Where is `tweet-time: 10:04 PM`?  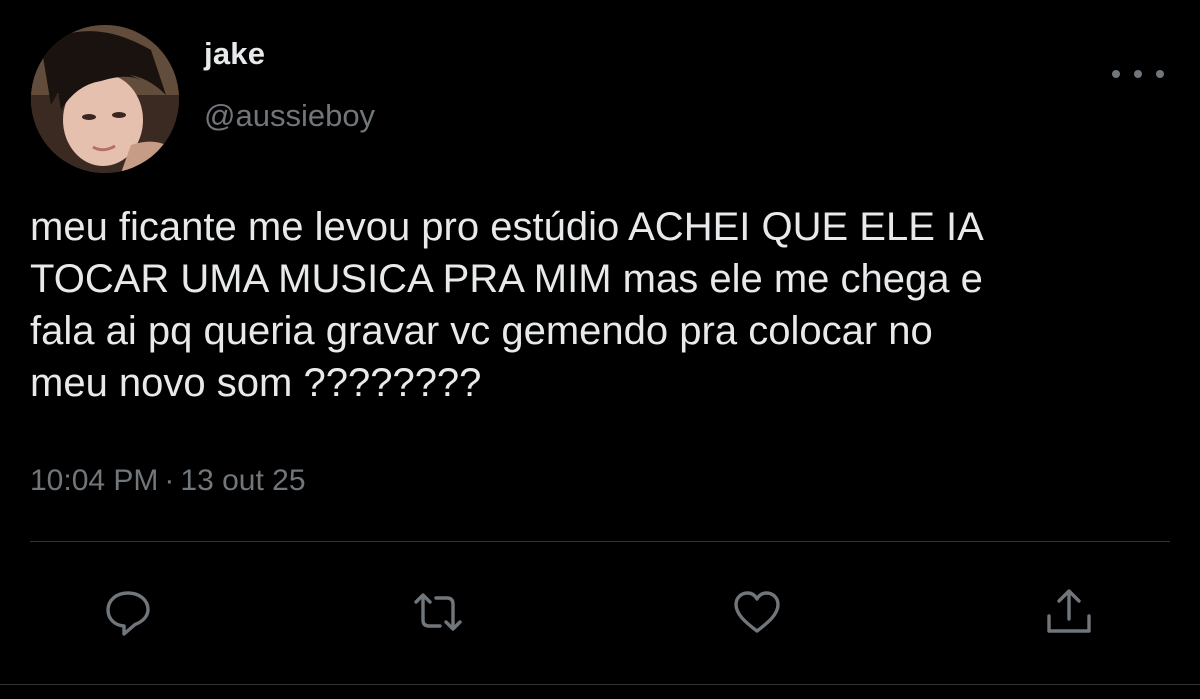
tweet-time: 10:04 PM is located at coordinates (94, 480).